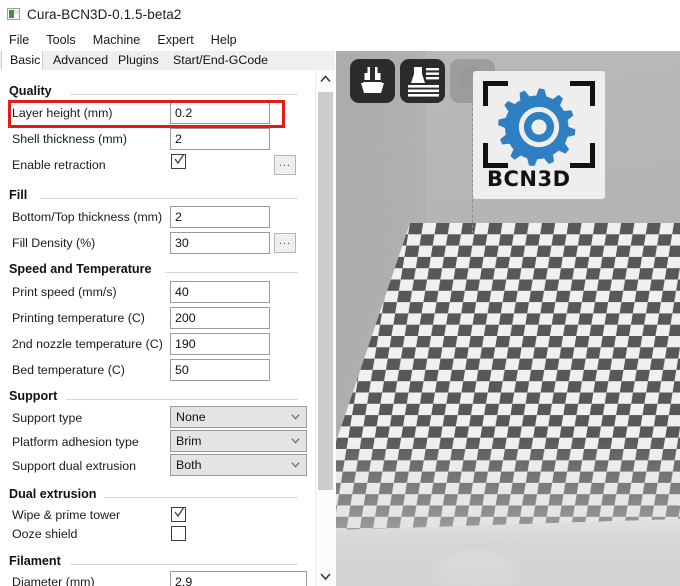 Image resolution: width=680 pixels, height=586 pixels. I want to click on chevron-up-icon, so click(325, 79).